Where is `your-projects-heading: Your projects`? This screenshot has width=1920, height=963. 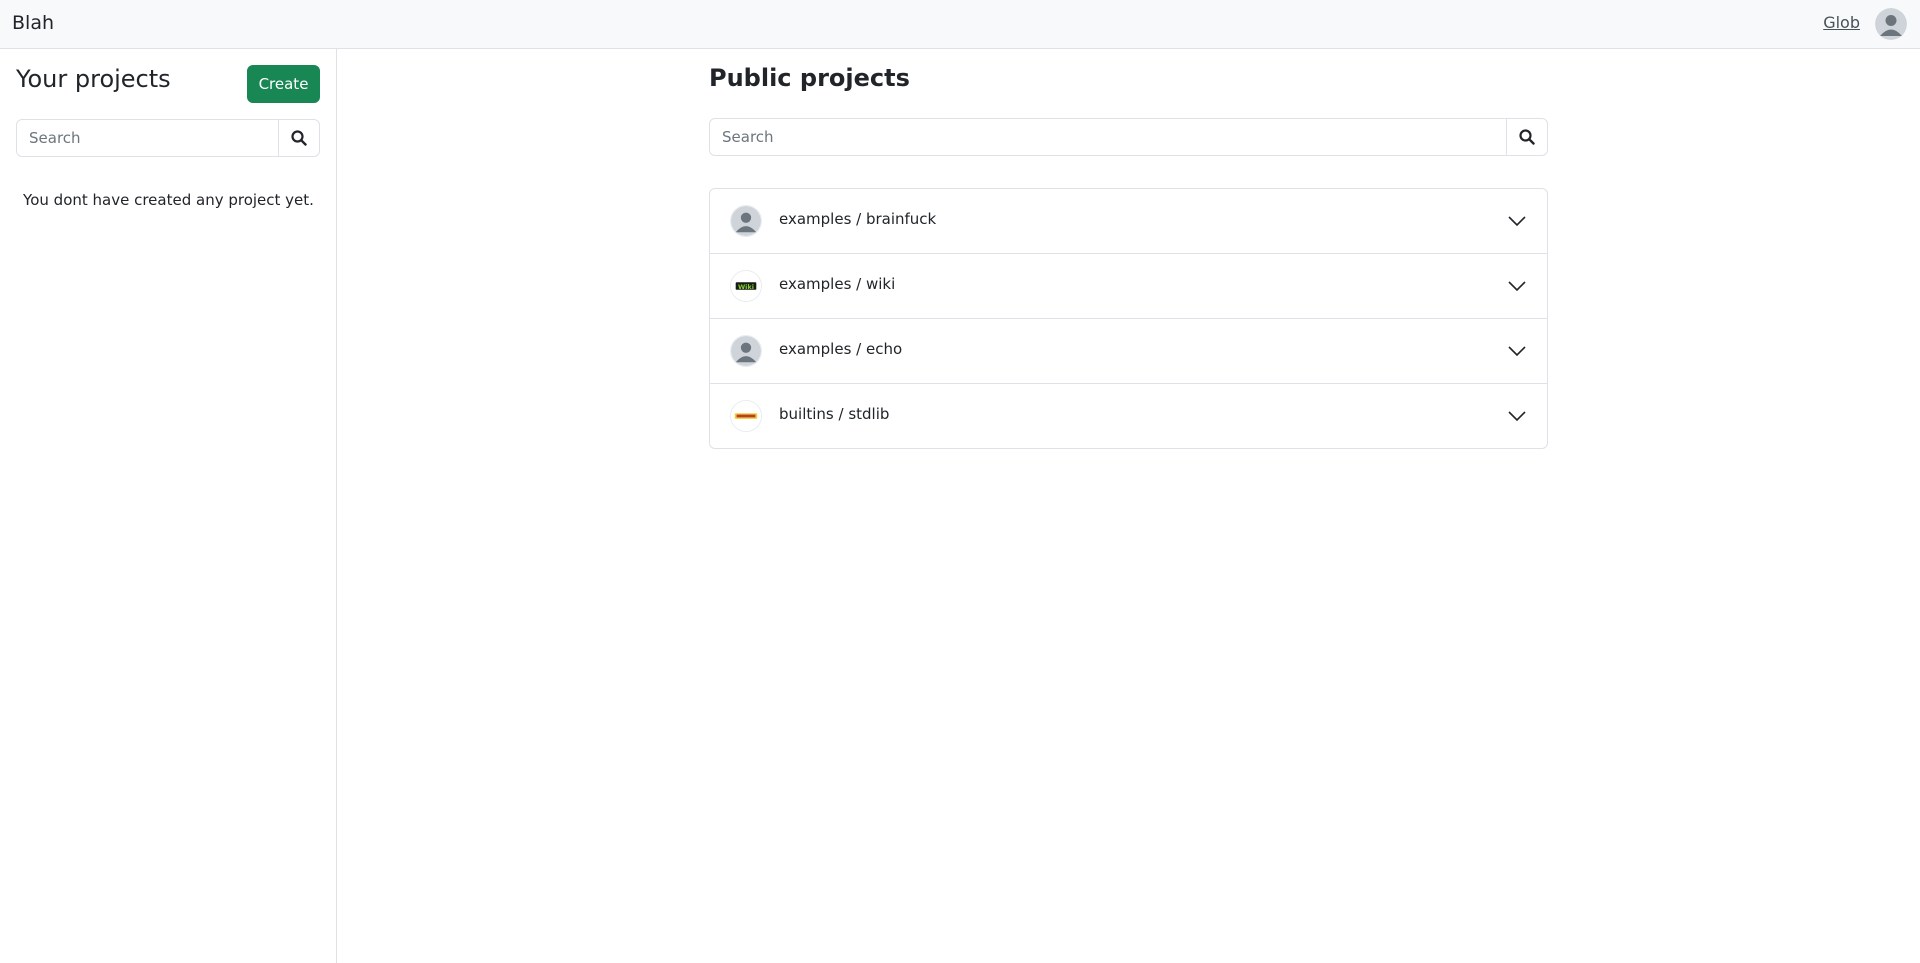 your-projects-heading: Your projects is located at coordinates (93, 79).